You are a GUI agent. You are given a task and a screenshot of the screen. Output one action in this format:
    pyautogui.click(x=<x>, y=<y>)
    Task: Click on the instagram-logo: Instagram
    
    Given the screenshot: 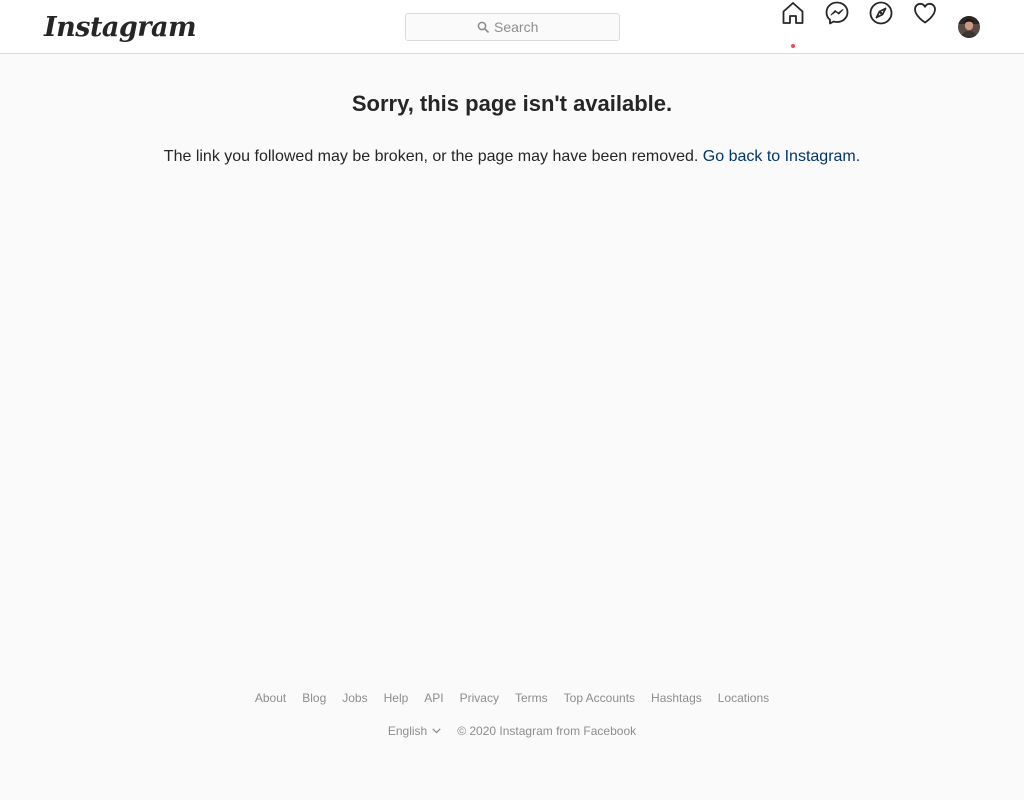 What is the action you would take?
    pyautogui.click(x=120, y=28)
    